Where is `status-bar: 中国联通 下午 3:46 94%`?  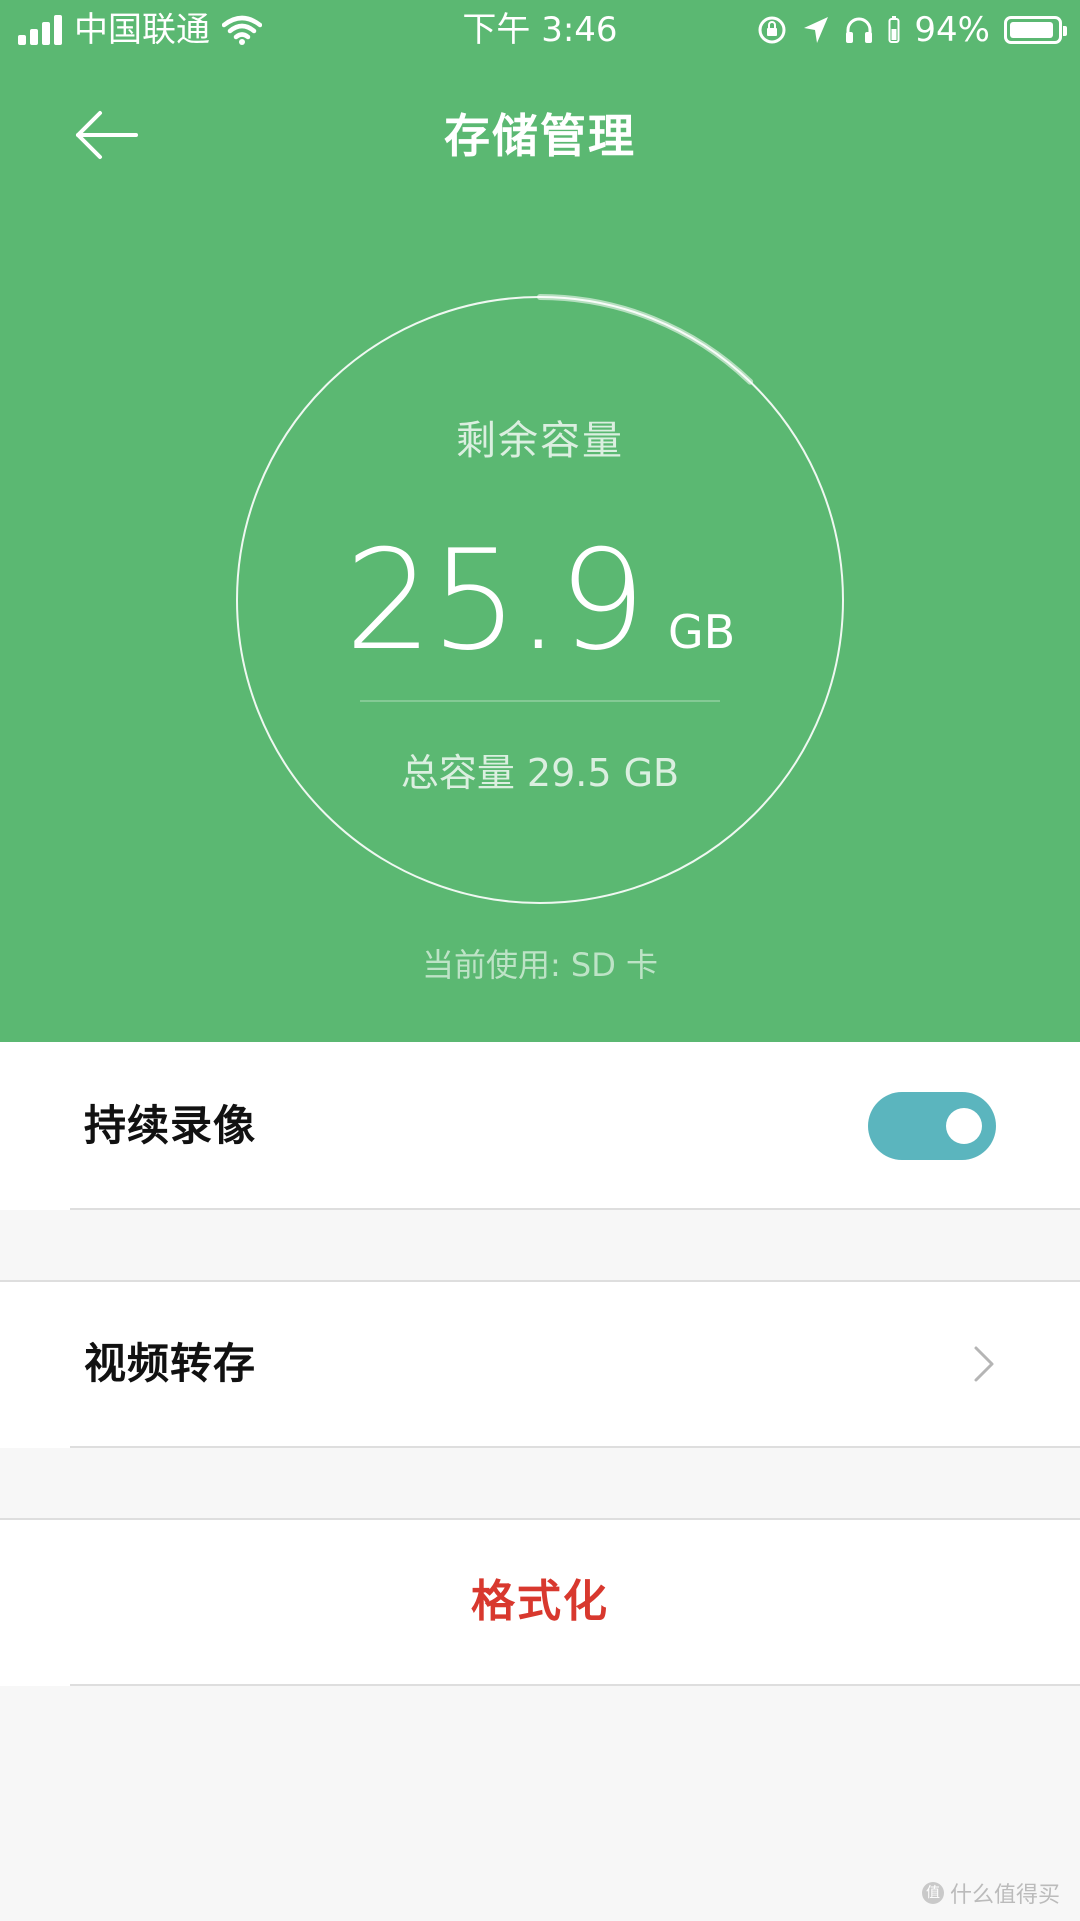 status-bar: 中国联通 下午 3:46 94% is located at coordinates (540, 30).